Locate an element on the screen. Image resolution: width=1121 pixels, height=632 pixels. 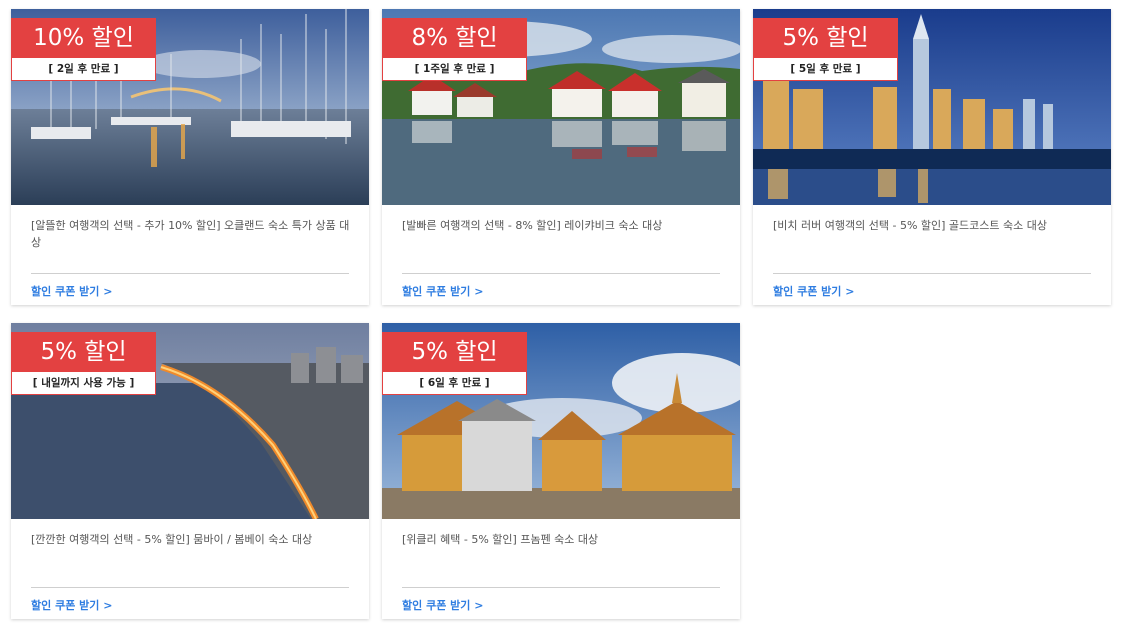
expiry-label: [ 5일 후 만료 ] is located at coordinates (825, 69).